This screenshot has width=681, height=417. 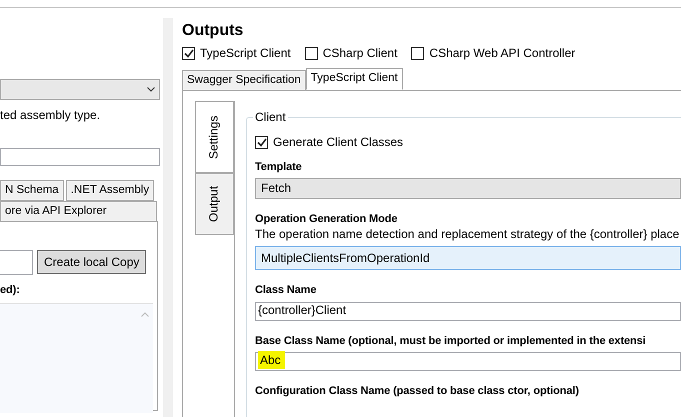 I want to click on section-title: Outputs, so click(x=213, y=31).